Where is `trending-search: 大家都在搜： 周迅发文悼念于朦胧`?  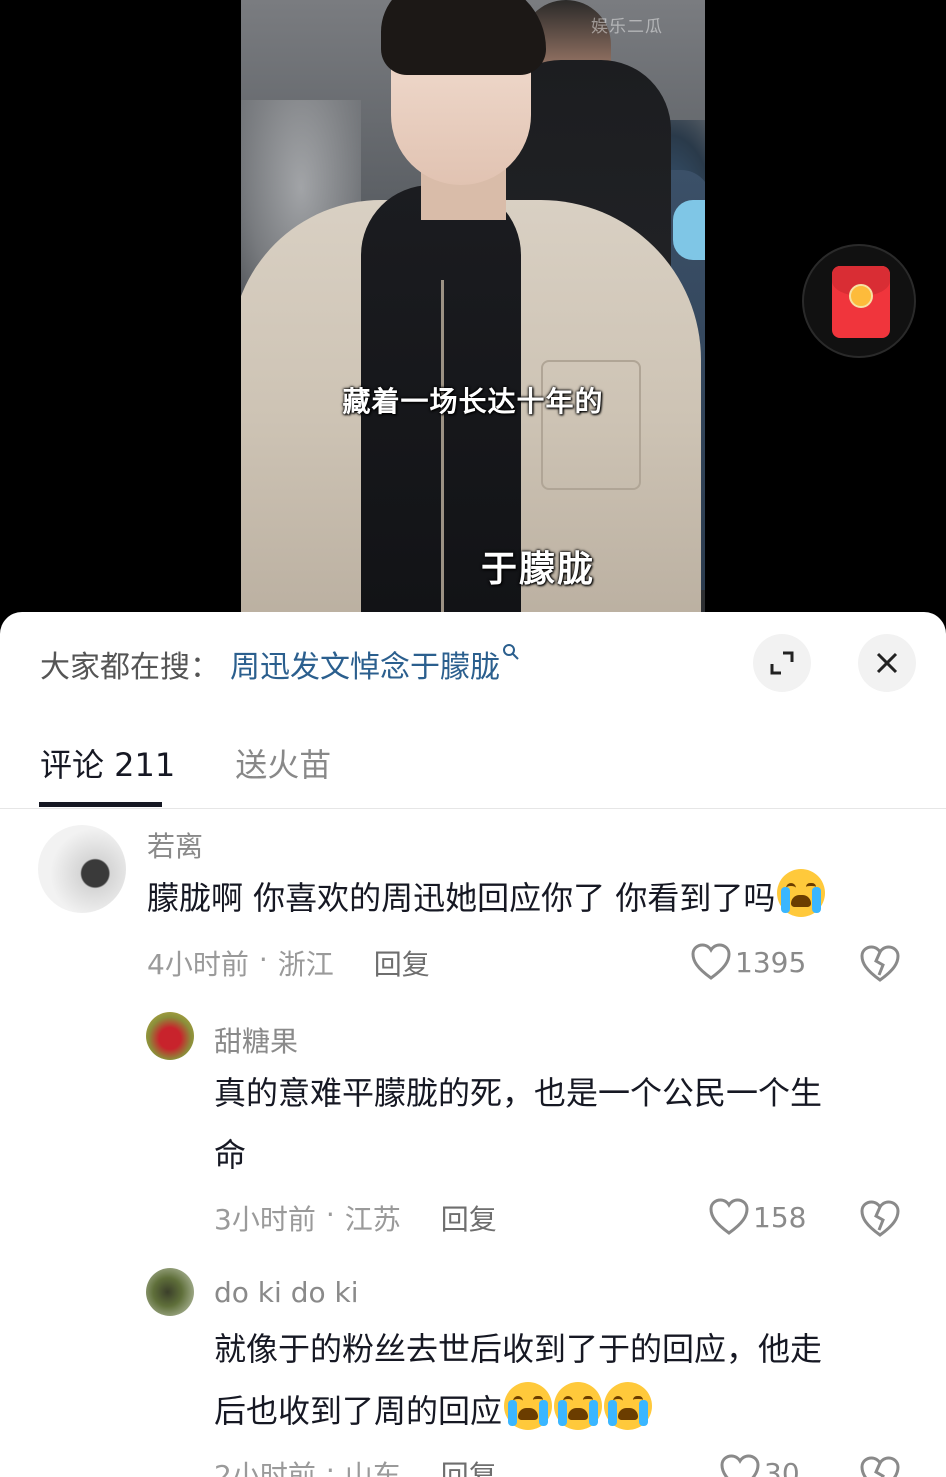
trending-search: 大家都在搜： 周迅发文悼念于朦胧 is located at coordinates (280, 664).